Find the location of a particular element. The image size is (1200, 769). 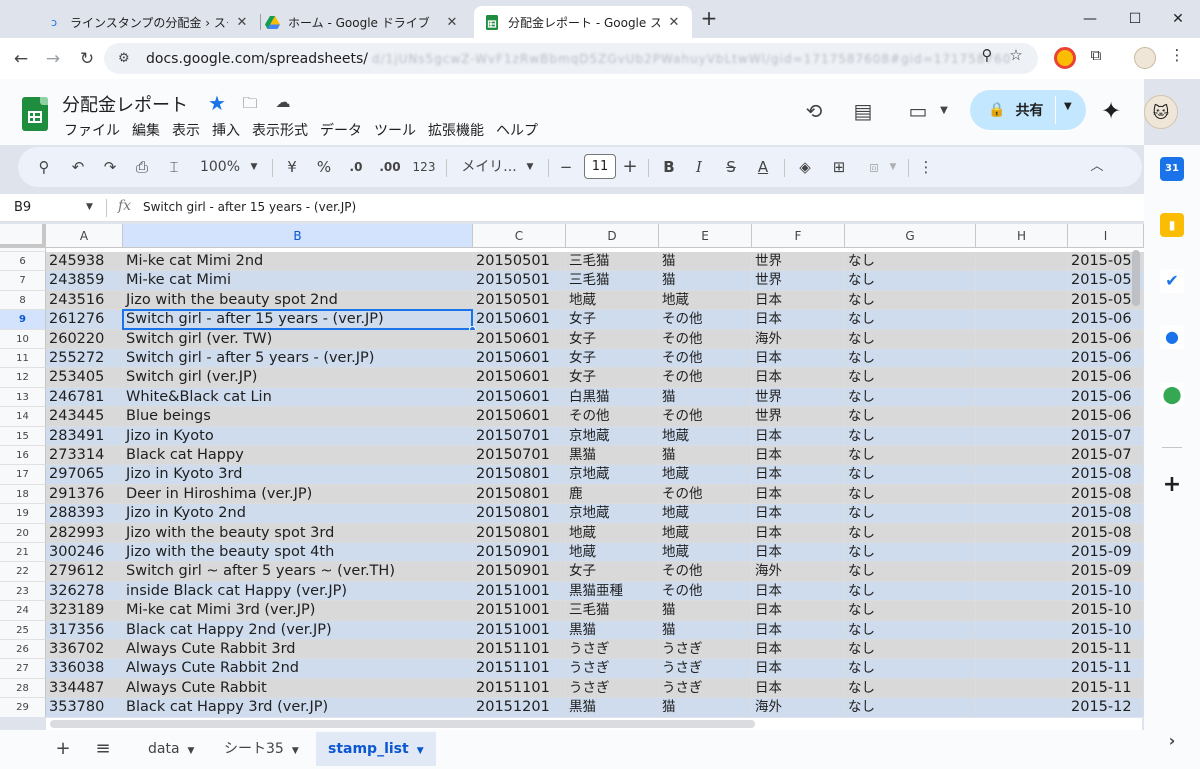

cell-b: Deer in Hiroshima (ver.JP) is located at coordinates (298, 494).